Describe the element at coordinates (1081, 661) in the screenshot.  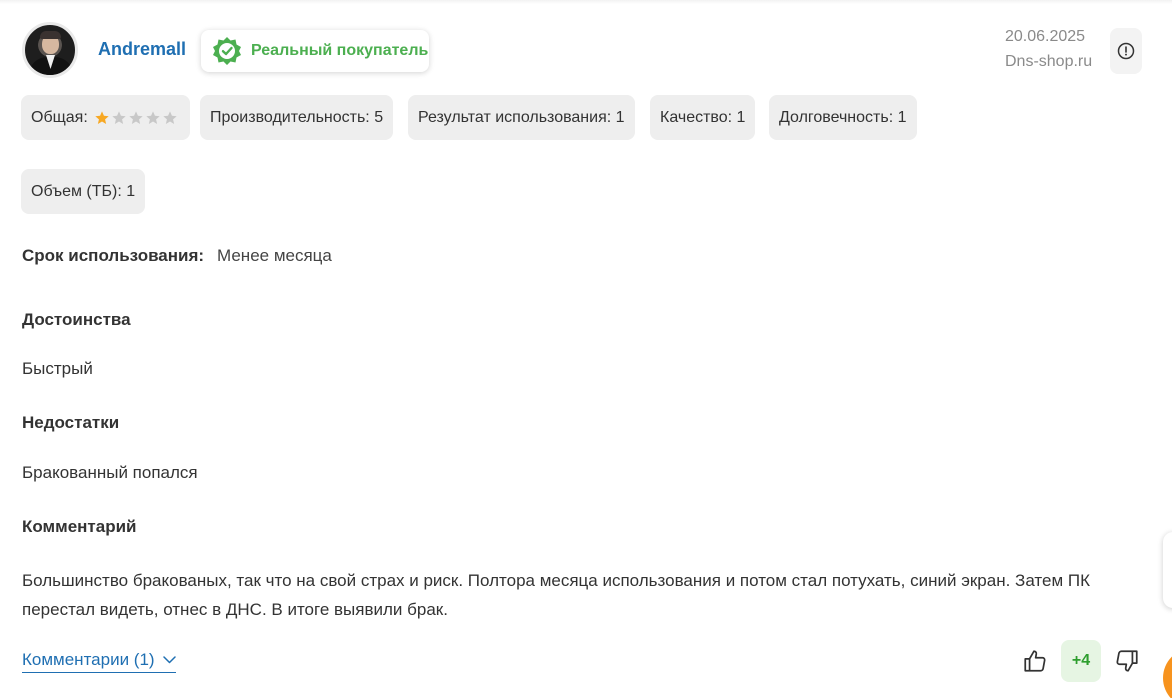
I see `vote-score: +4` at that location.